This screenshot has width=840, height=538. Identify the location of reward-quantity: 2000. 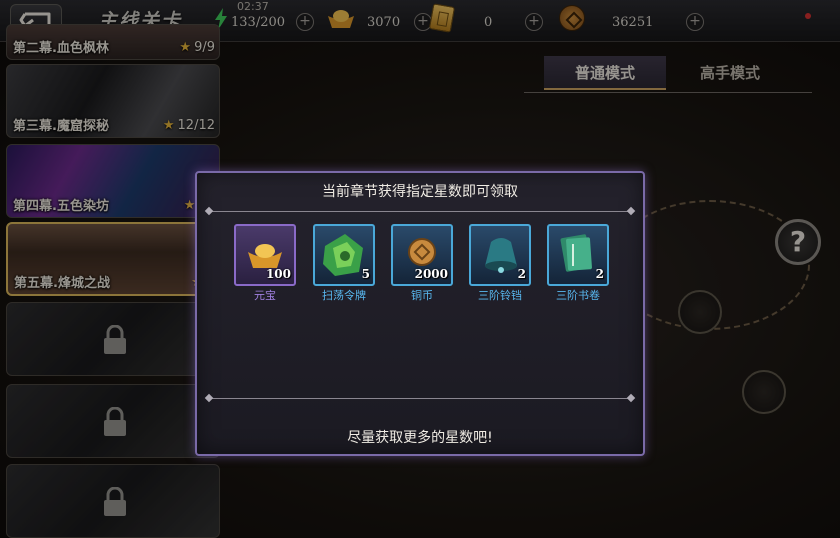
(431, 274).